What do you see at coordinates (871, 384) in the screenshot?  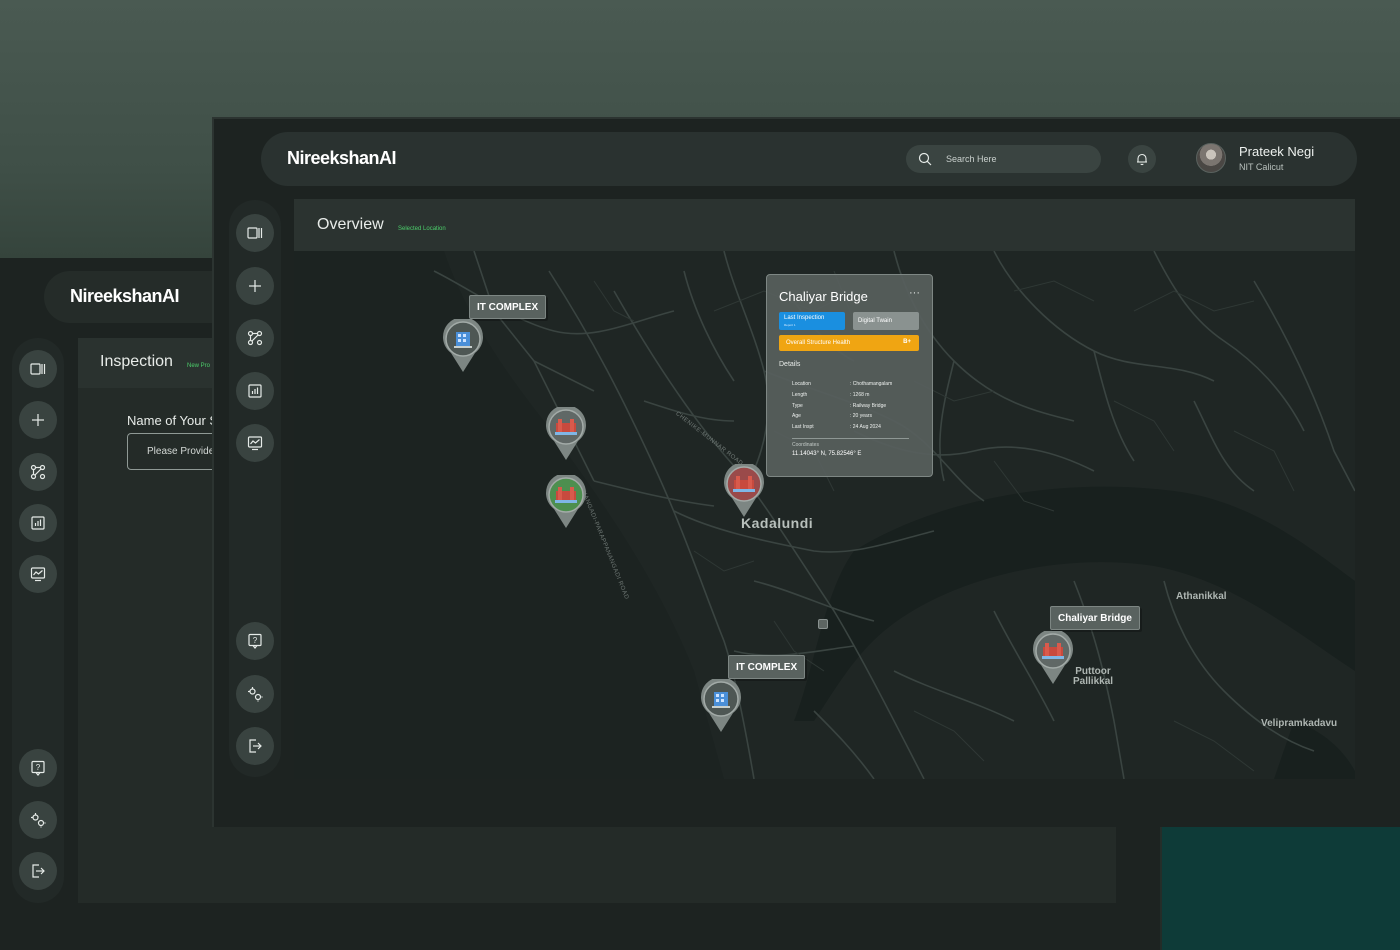 I see `detail-value: : Chothamangalam` at bounding box center [871, 384].